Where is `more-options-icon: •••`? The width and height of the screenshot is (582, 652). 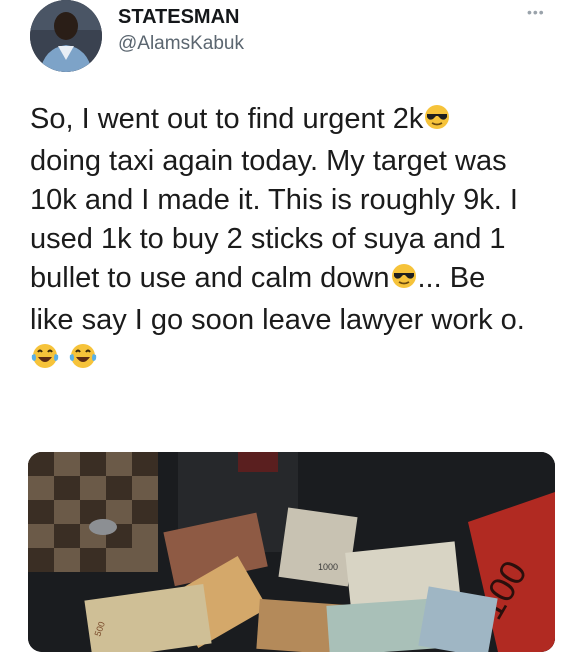
more-options-icon: ••• is located at coordinates (536, 12).